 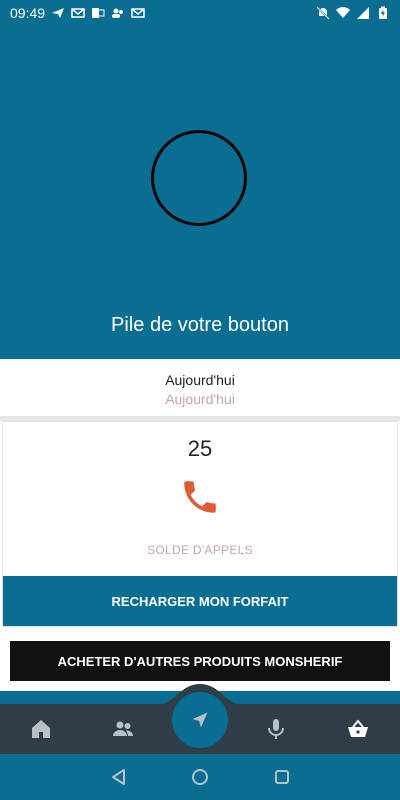 I want to click on back-button, so click(x=119, y=777).